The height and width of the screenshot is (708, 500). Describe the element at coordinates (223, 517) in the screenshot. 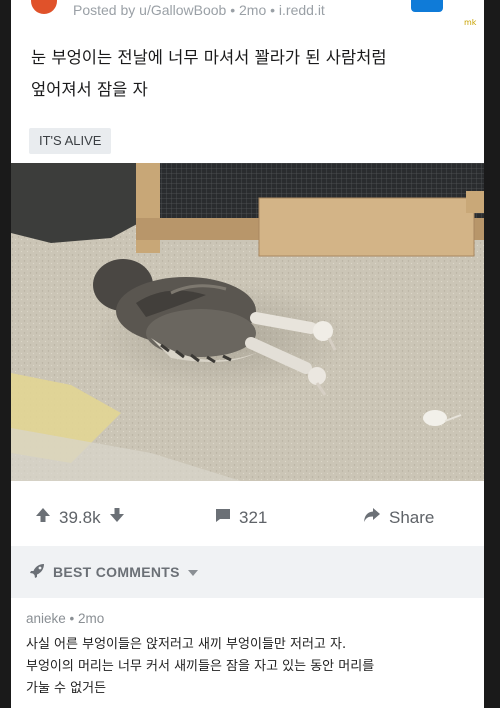

I see `comment-icon` at that location.